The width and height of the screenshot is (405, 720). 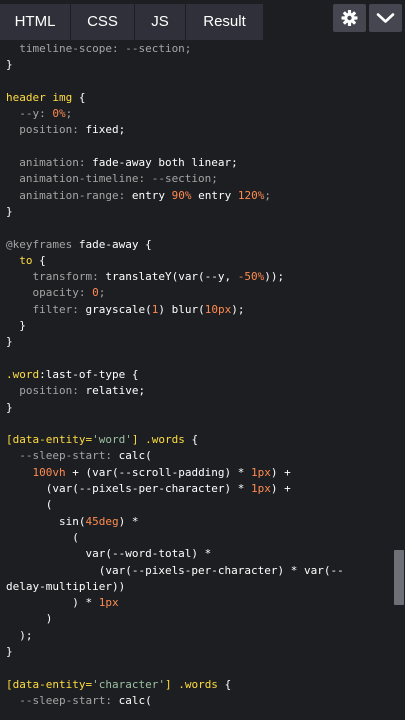 I want to click on code-line: position: relative;, so click(x=201, y=391).